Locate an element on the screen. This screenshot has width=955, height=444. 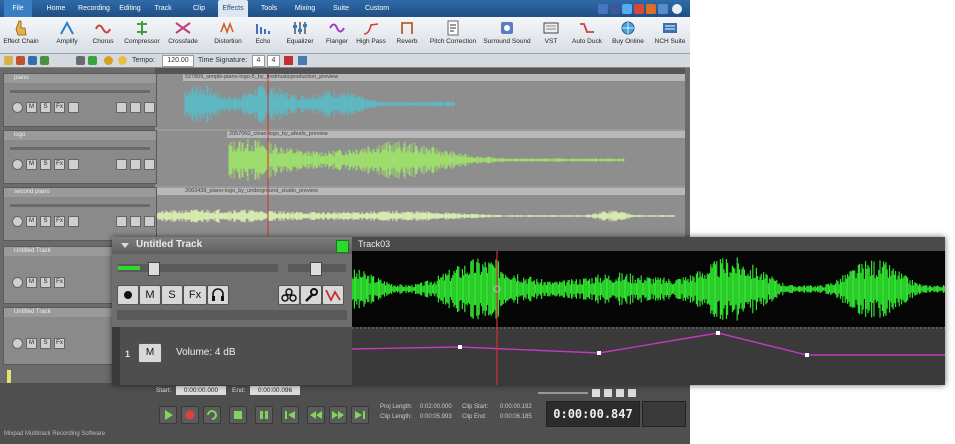
stop-button is located at coordinates (238, 415).